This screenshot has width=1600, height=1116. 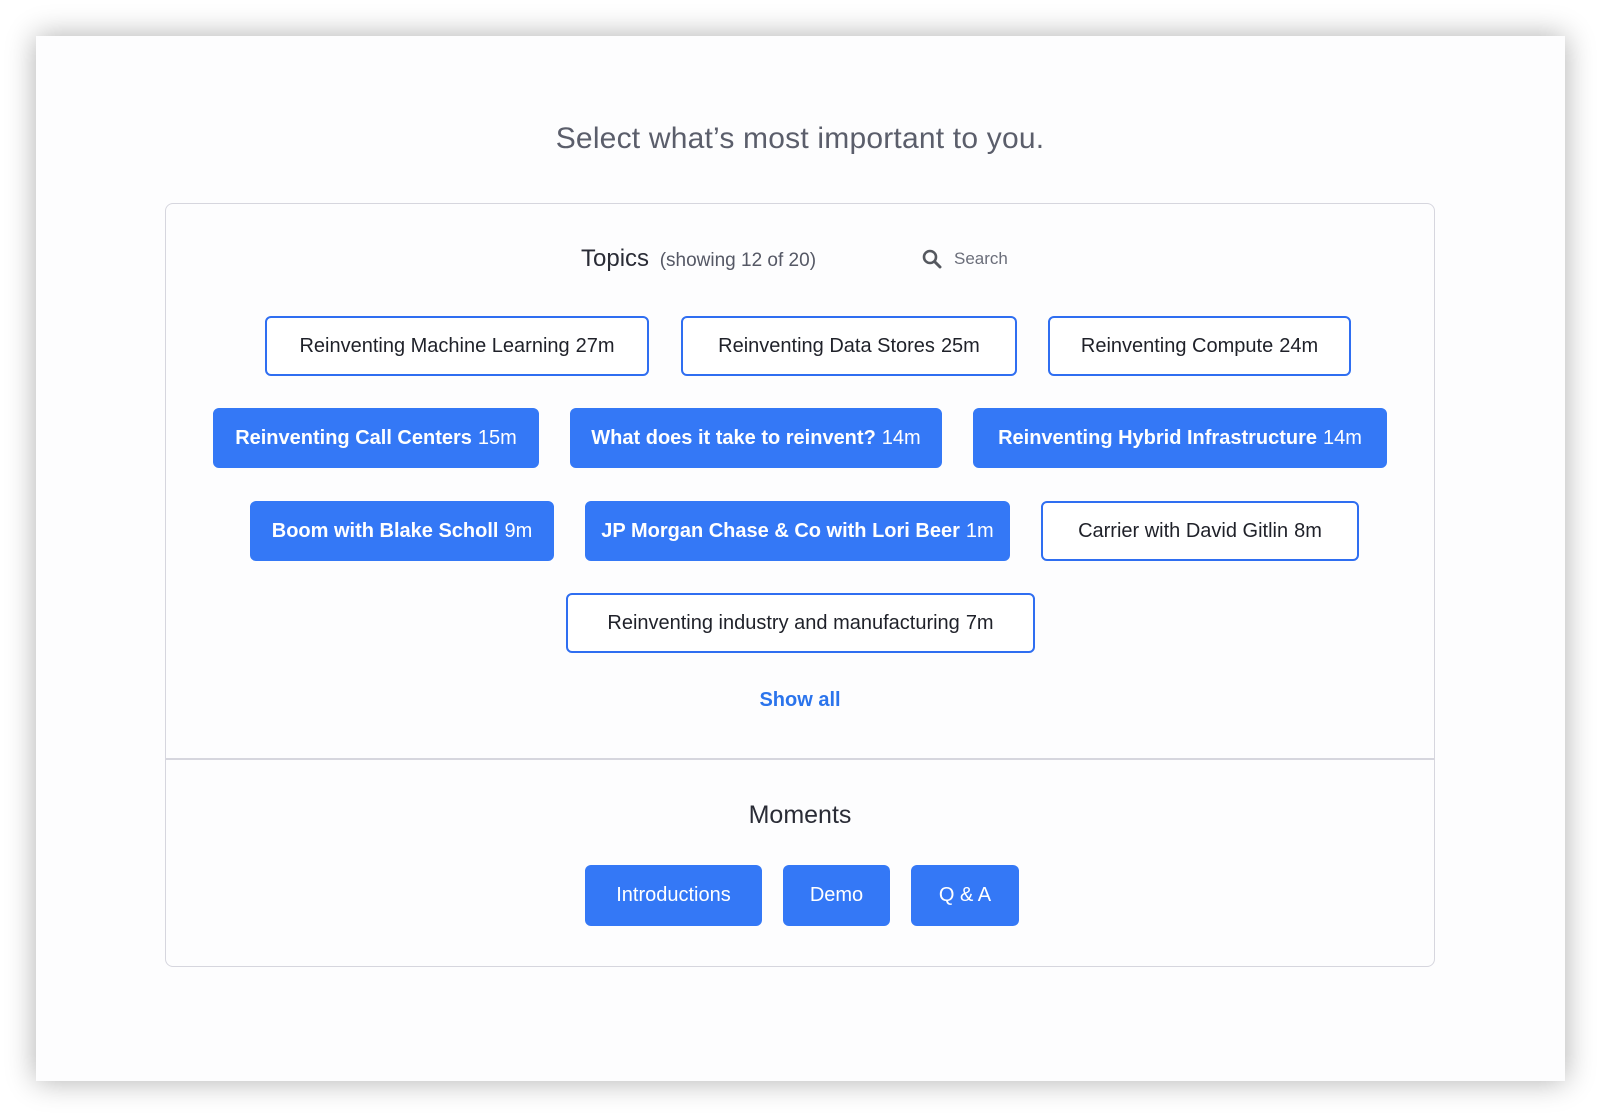 What do you see at coordinates (1180, 438) in the screenshot?
I see `topic-chip: Reinventing Hybrid Infrastructure 14m` at bounding box center [1180, 438].